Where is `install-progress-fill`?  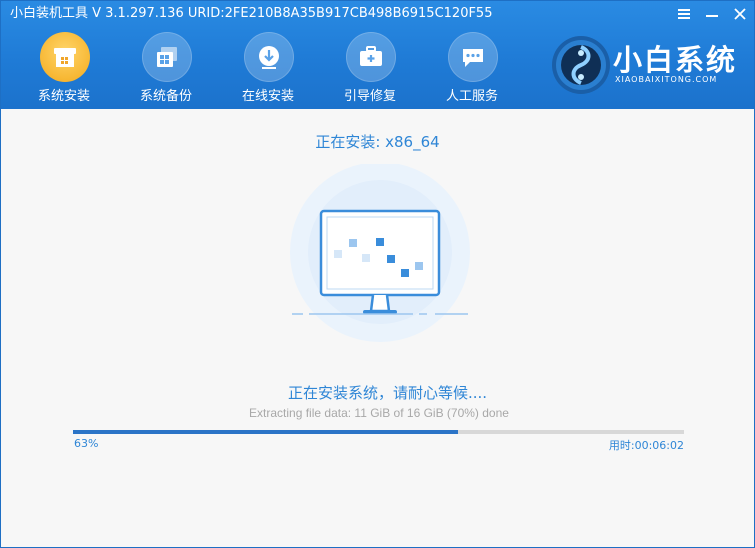 install-progress-fill is located at coordinates (265, 432).